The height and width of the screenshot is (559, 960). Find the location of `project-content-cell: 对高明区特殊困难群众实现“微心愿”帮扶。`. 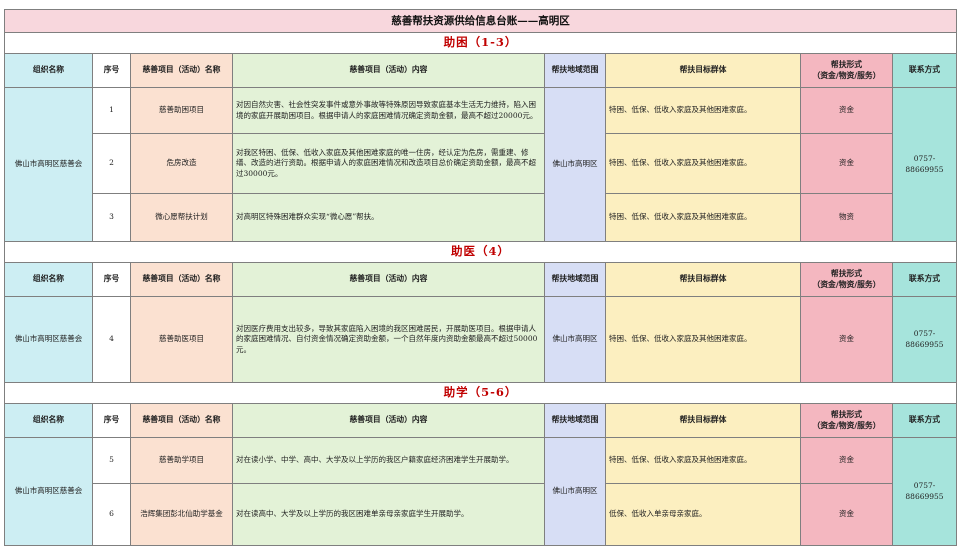

project-content-cell: 对高明区特殊困难群众实现“微心愿”帮扶。 is located at coordinates (388, 217).